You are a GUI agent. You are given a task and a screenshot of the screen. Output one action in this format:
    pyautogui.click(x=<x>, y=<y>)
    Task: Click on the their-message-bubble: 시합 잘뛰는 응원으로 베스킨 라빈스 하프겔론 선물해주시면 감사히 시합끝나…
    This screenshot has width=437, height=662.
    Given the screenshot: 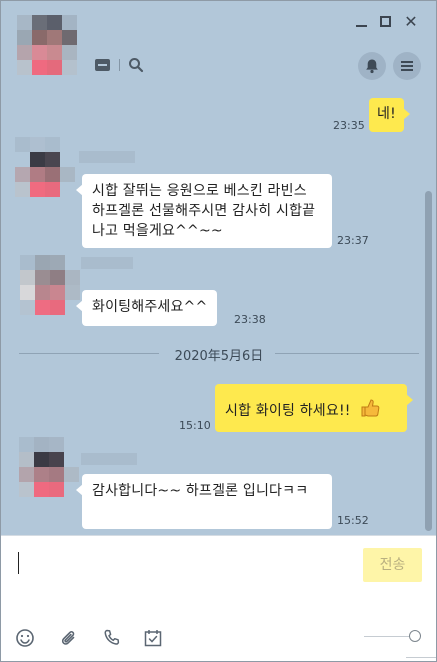 What is the action you would take?
    pyautogui.click(x=204, y=211)
    